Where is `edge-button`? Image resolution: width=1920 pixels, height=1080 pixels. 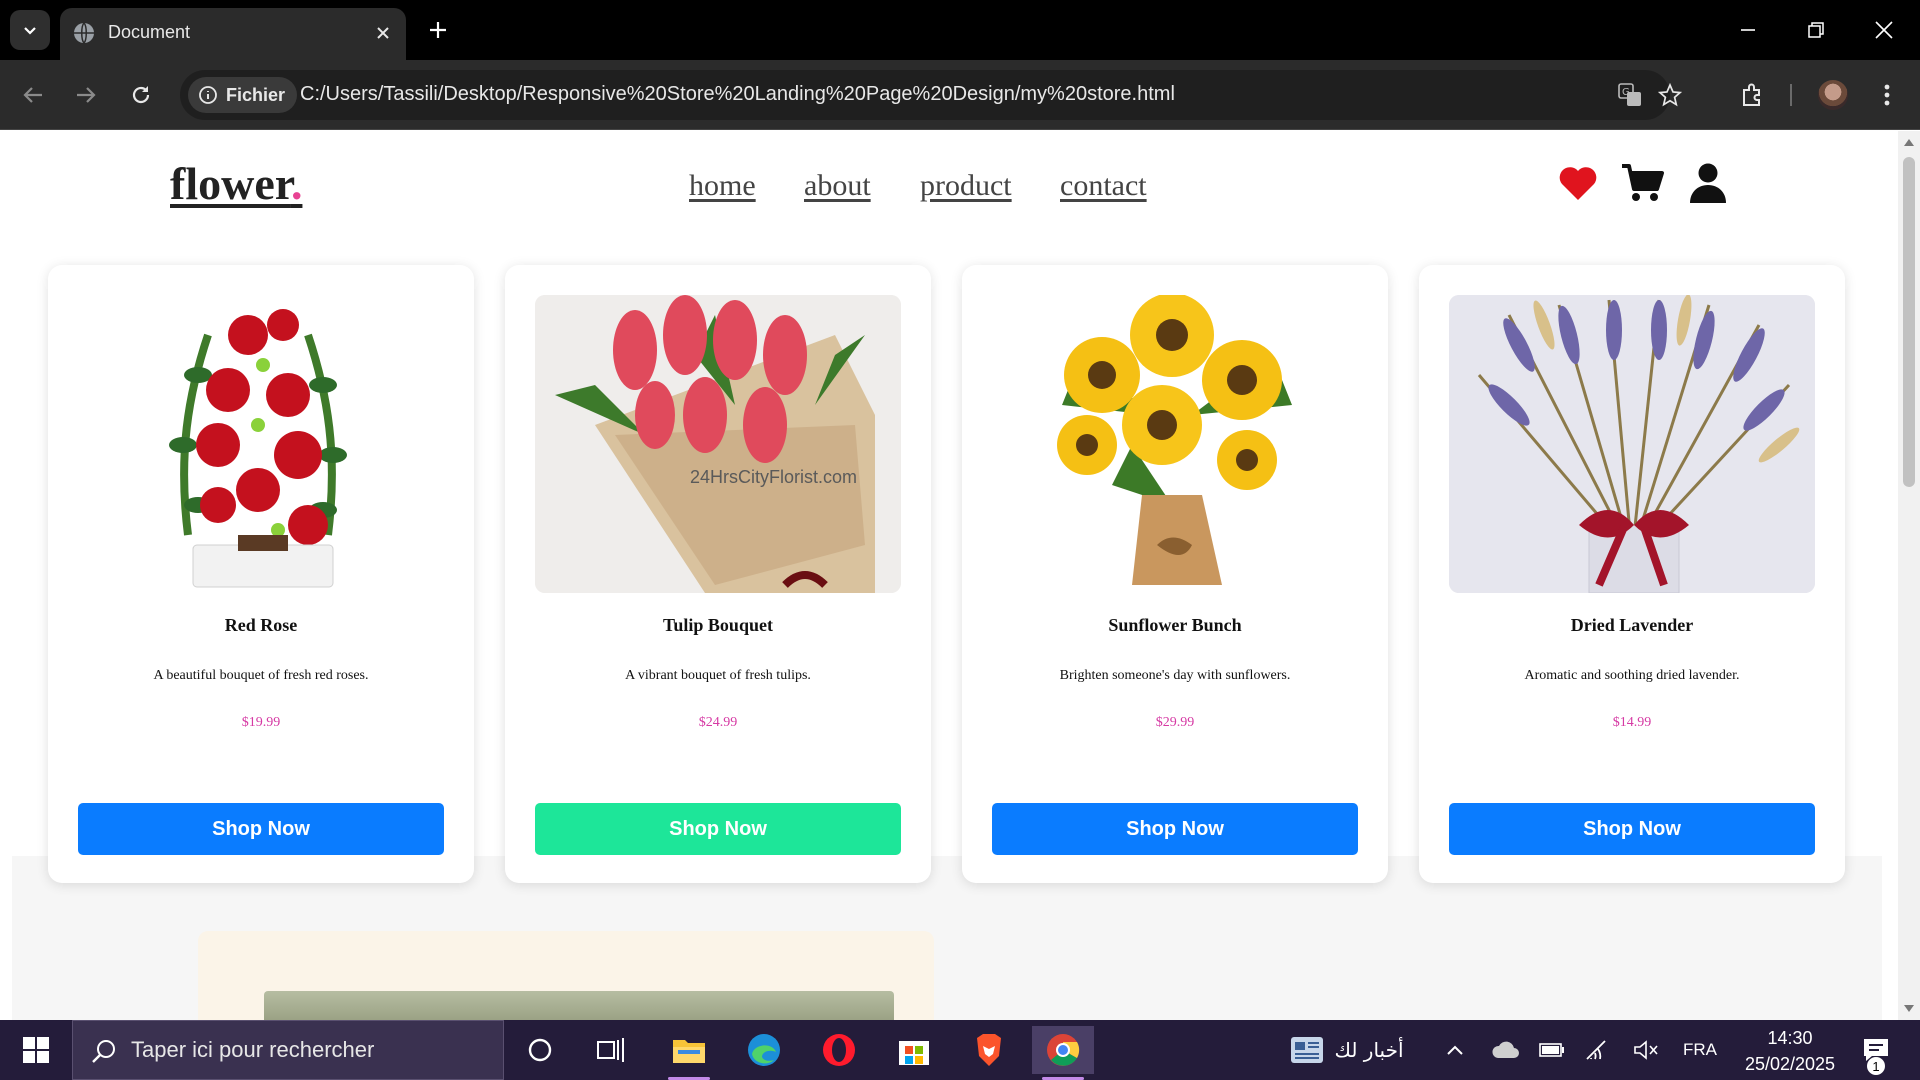
edge-button is located at coordinates (764, 1050).